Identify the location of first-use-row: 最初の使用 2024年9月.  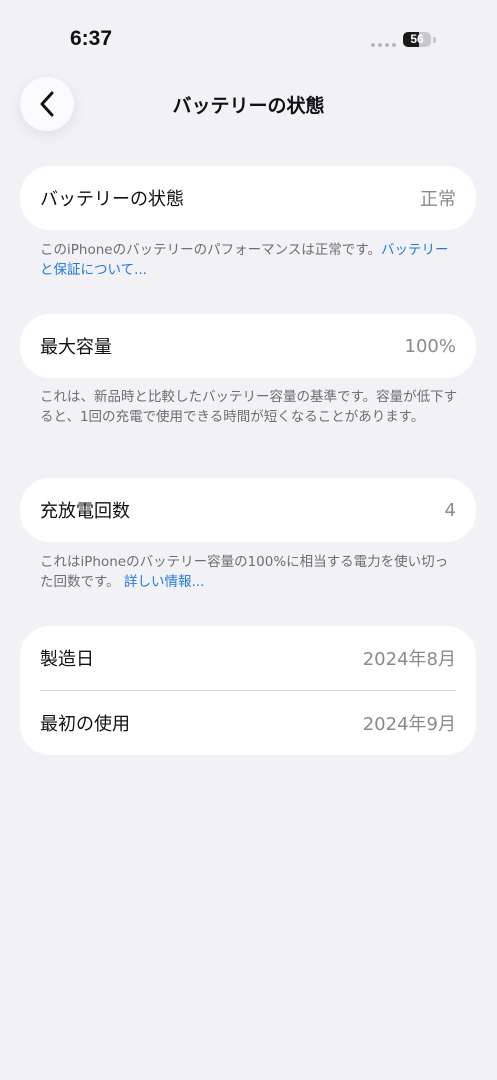
(248, 723).